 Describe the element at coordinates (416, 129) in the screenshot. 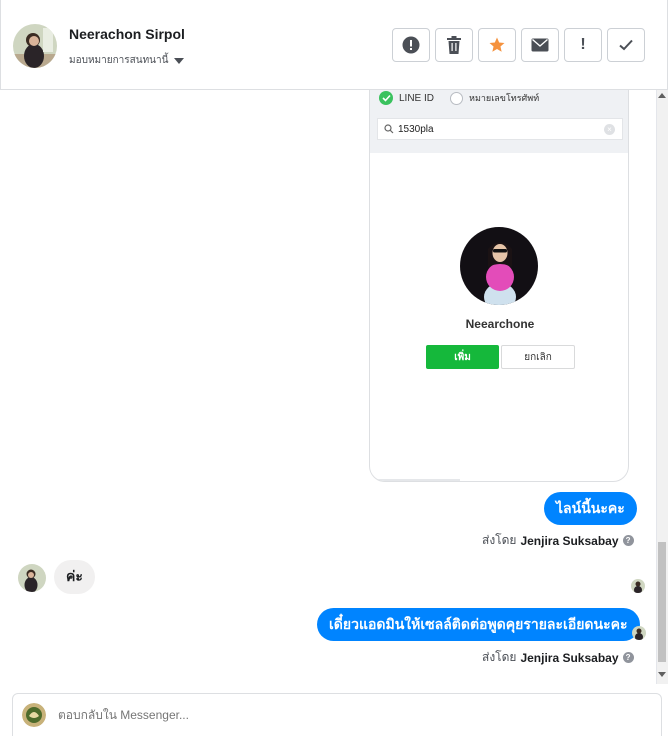

I see `line-search-value: 1530pla` at that location.